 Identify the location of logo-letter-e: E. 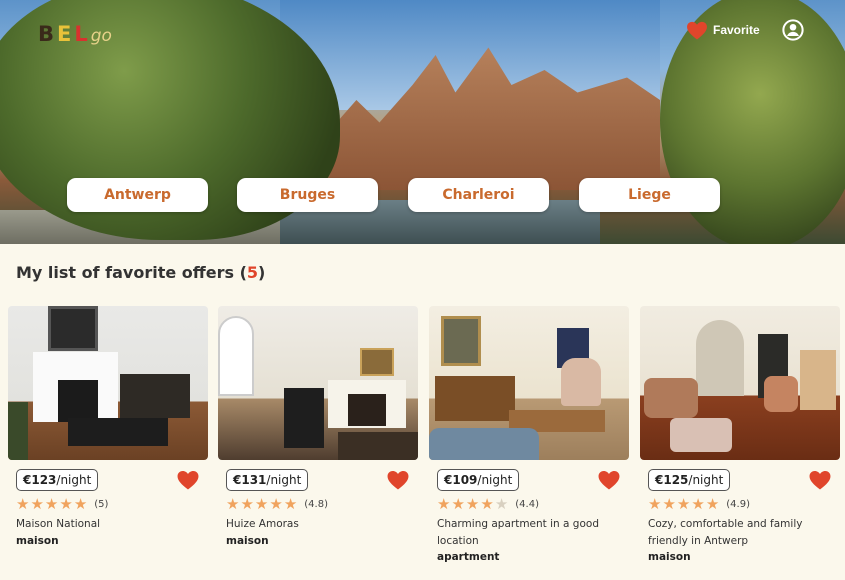
(66, 34).